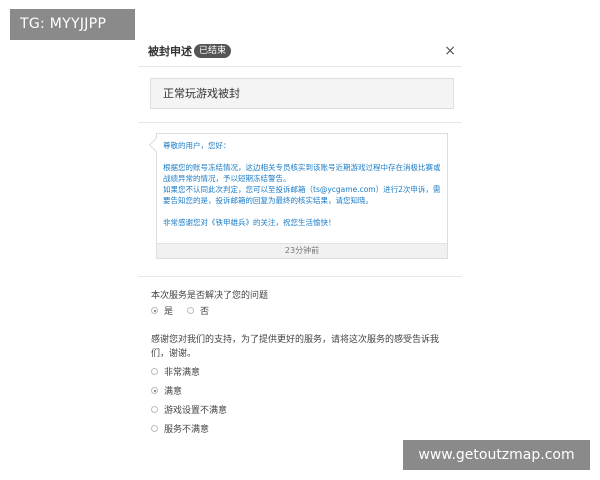 Image resolution: width=600 pixels, height=480 pixels. I want to click on option-very-satisfied-label: 非常满意, so click(182, 373).